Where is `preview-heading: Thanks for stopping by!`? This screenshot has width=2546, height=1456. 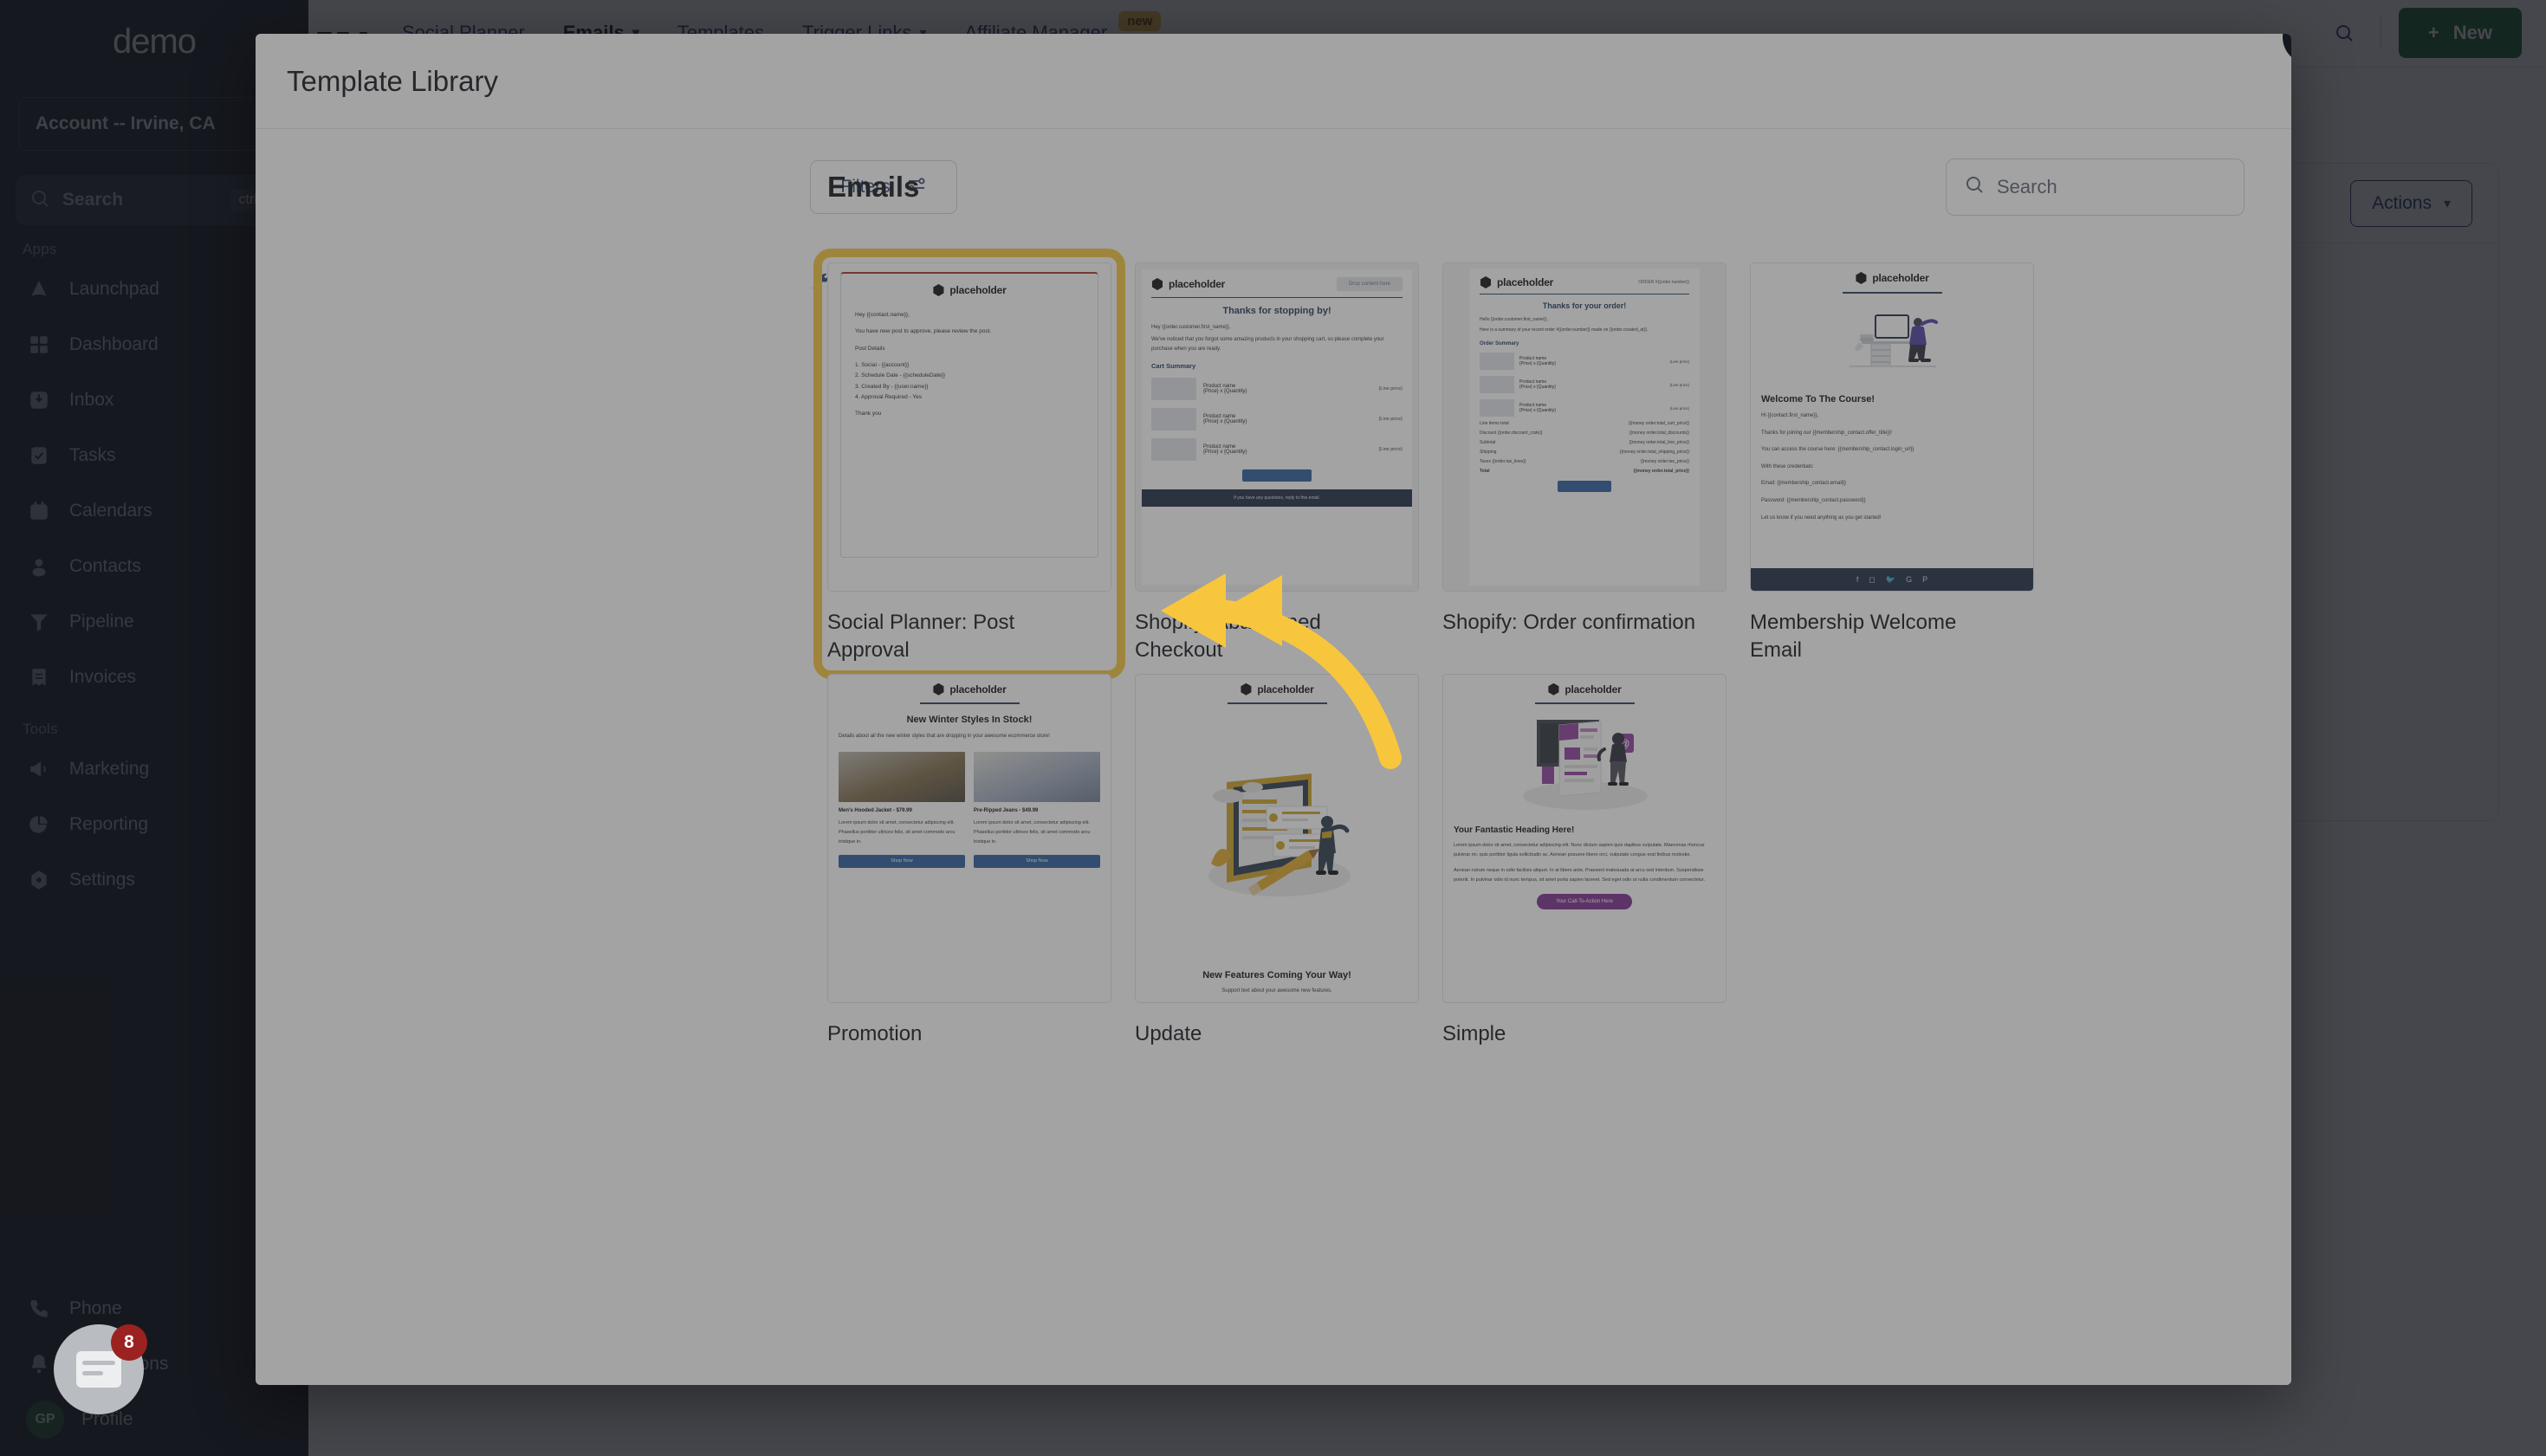 preview-heading: Thanks for stopping by! is located at coordinates (1276, 311).